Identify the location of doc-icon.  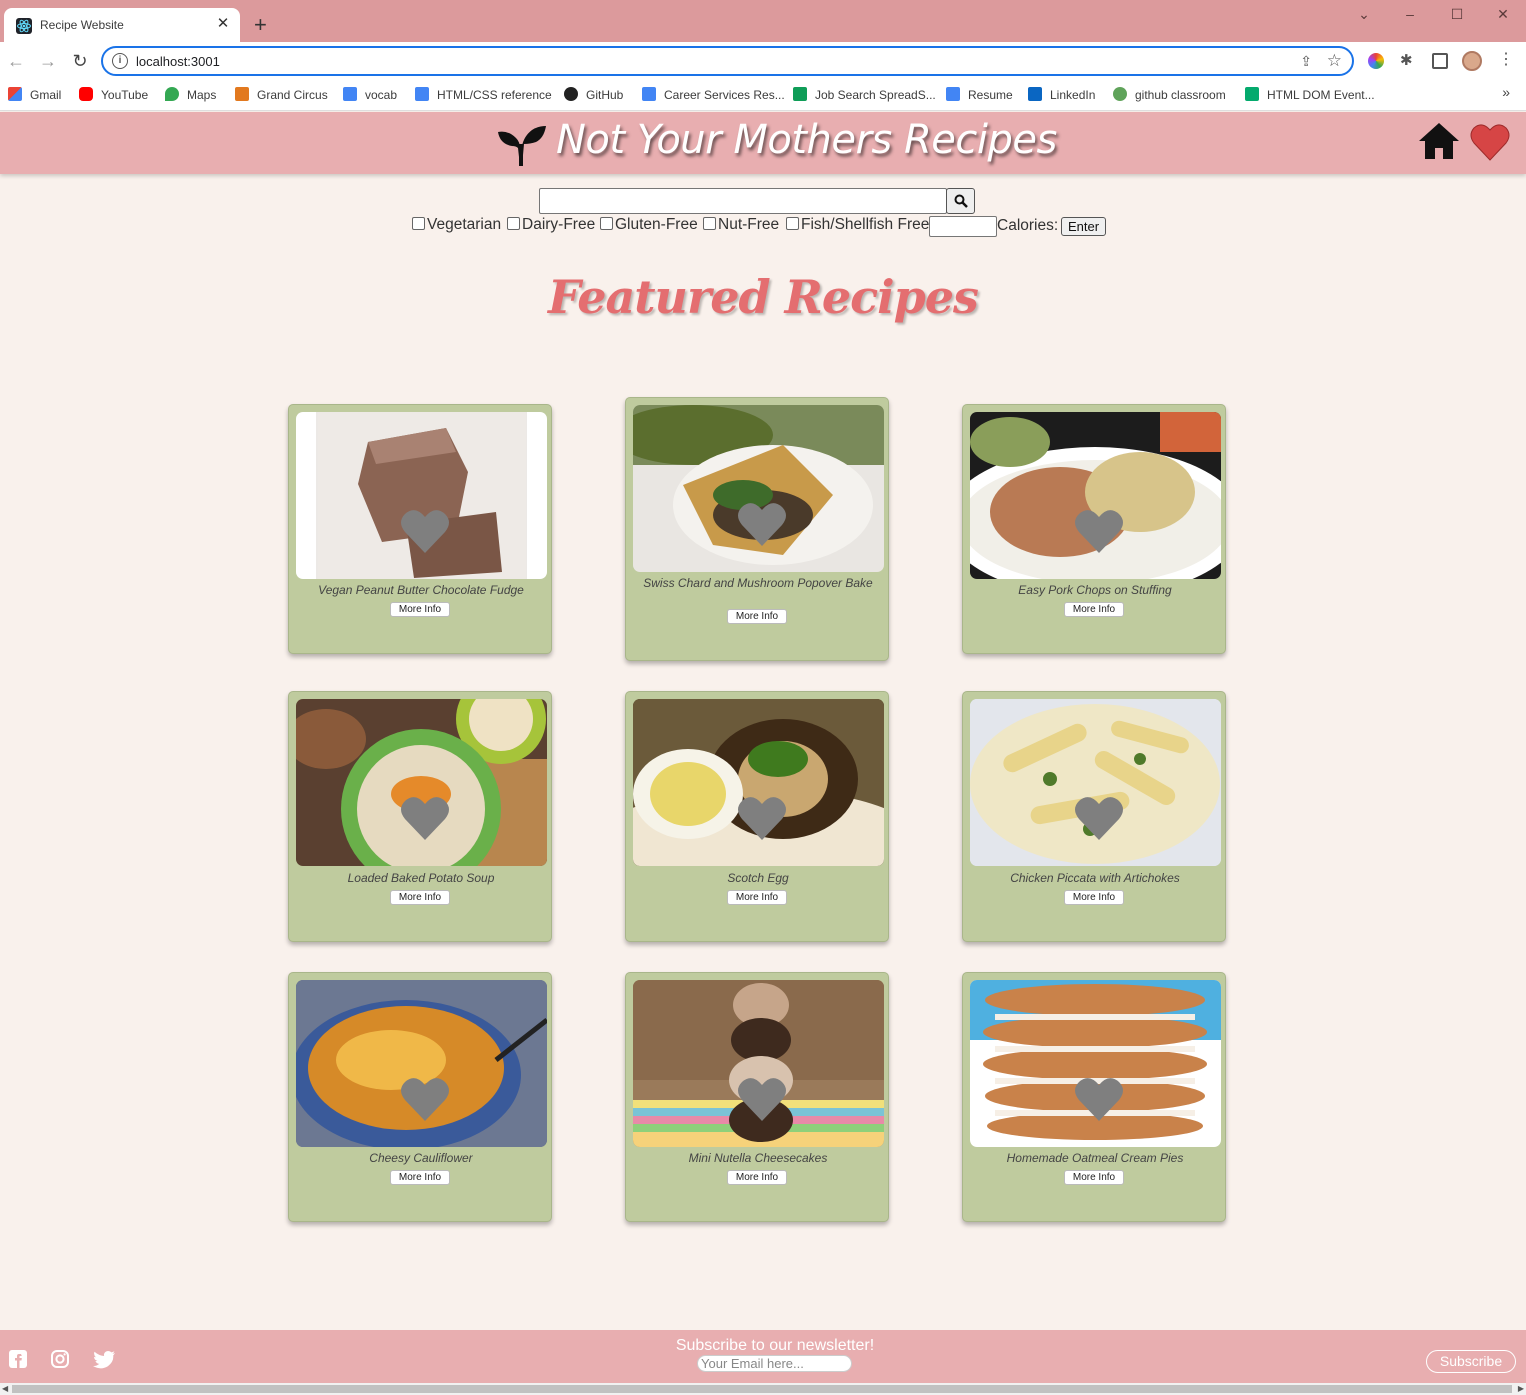
(953, 94).